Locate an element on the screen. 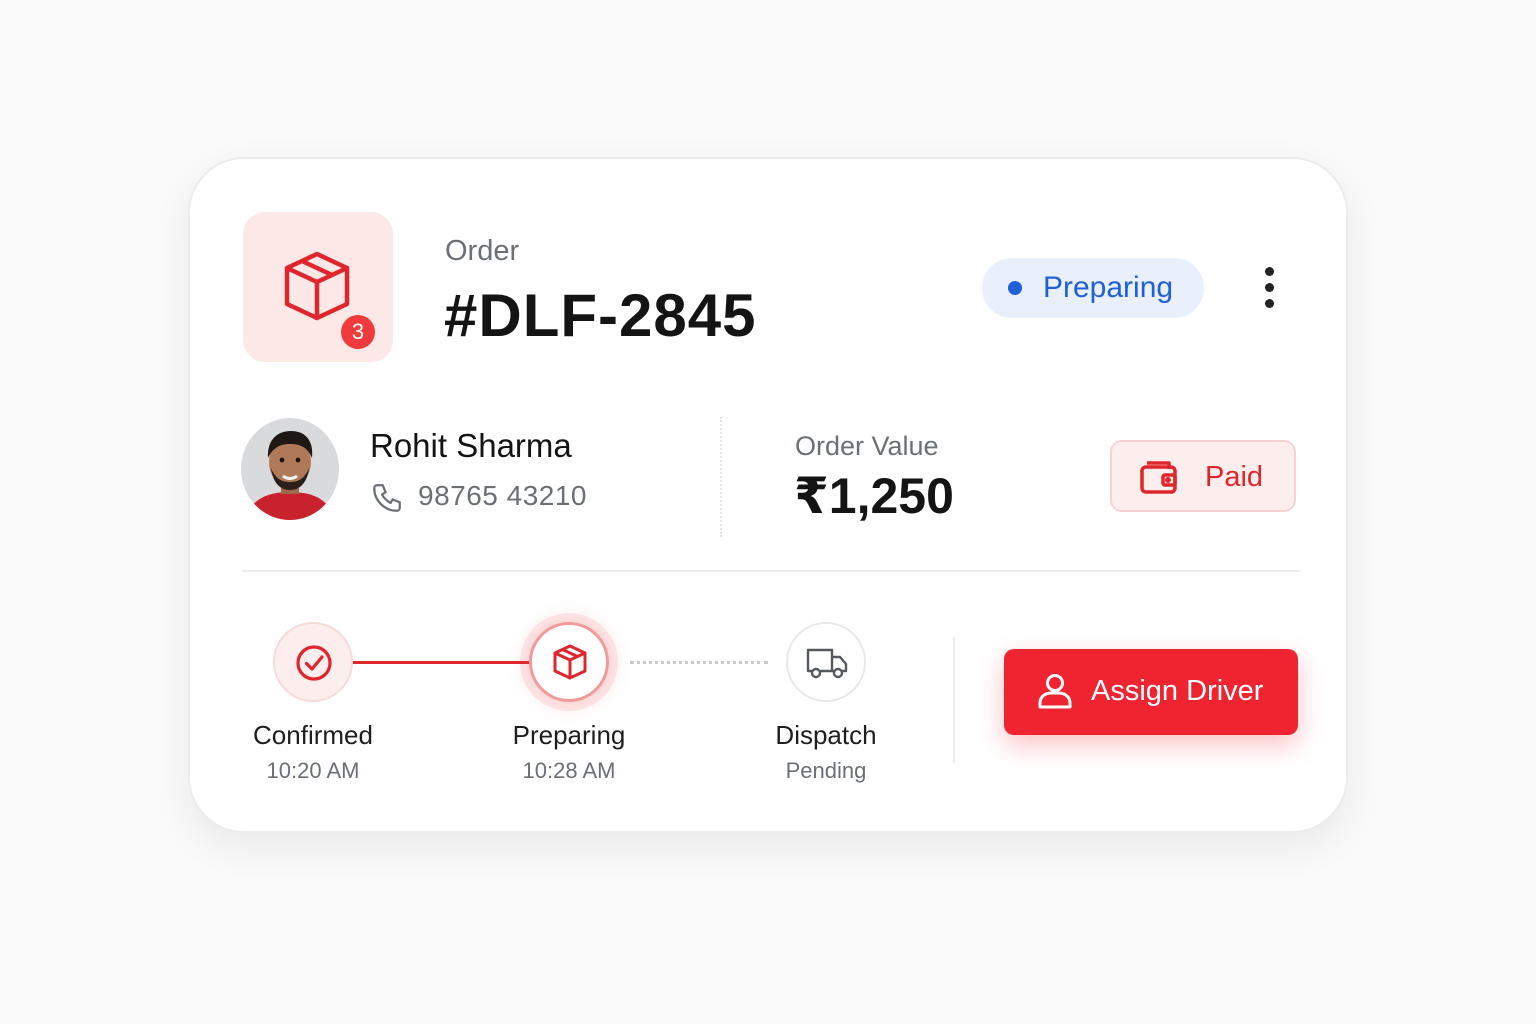 The width and height of the screenshot is (1536, 1024). check-circle-icon is located at coordinates (314, 663).